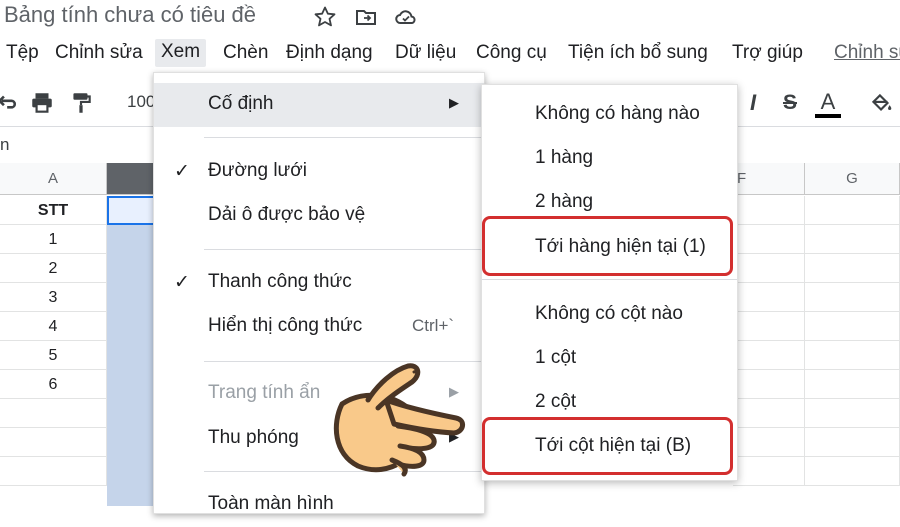  I want to click on zoom-select: 100, so click(141, 102).